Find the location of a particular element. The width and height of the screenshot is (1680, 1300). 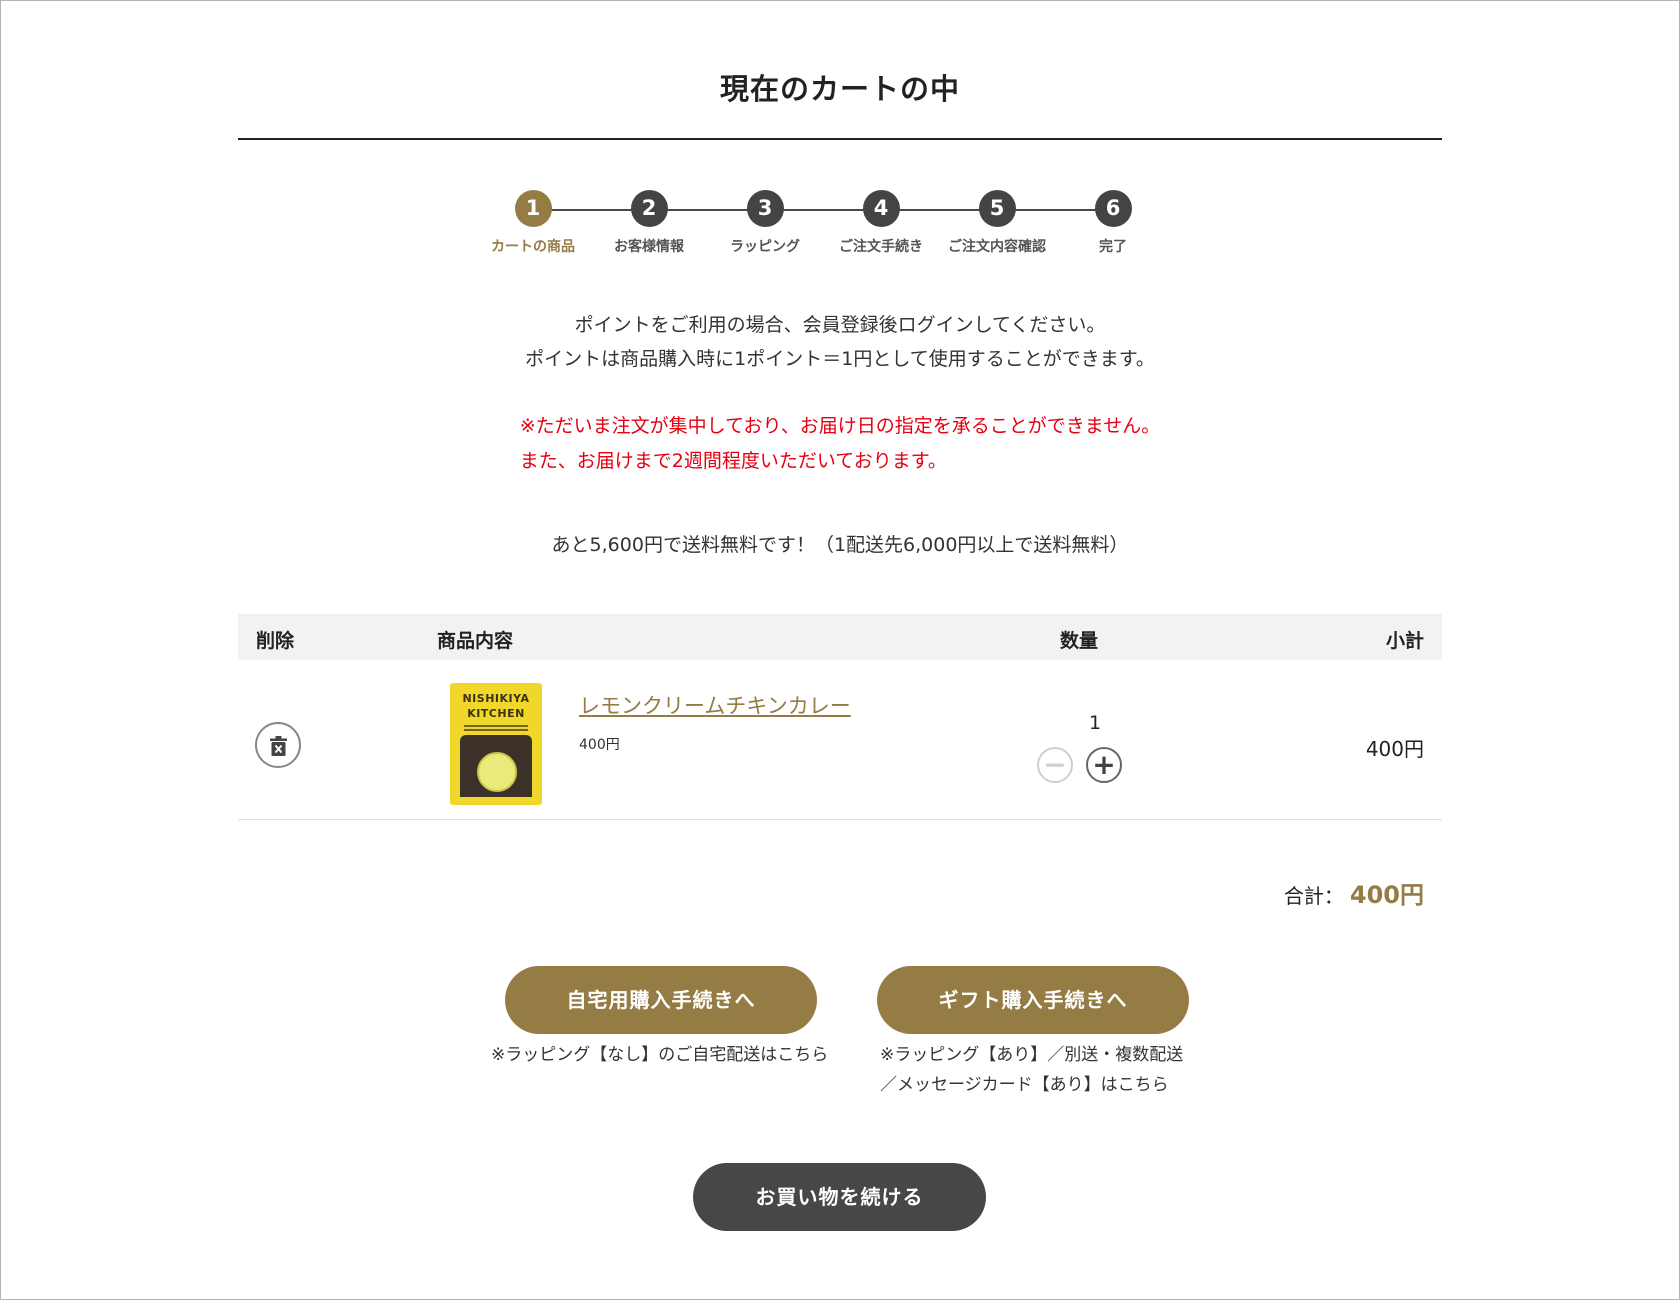

gift-note-line: ／メッセージカード【あり】はこちら is located at coordinates (1024, 1085).